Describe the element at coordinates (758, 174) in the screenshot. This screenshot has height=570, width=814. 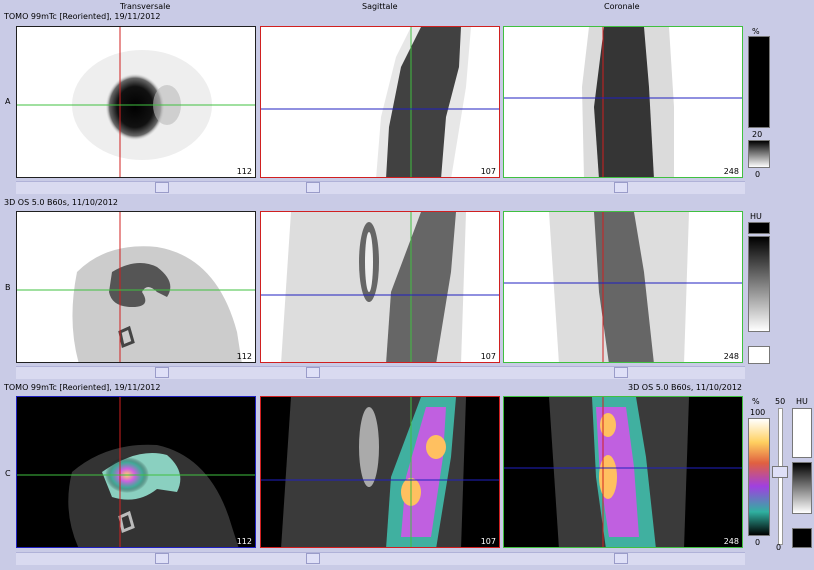
I see `row-a-colorbar-low: 0` at that location.